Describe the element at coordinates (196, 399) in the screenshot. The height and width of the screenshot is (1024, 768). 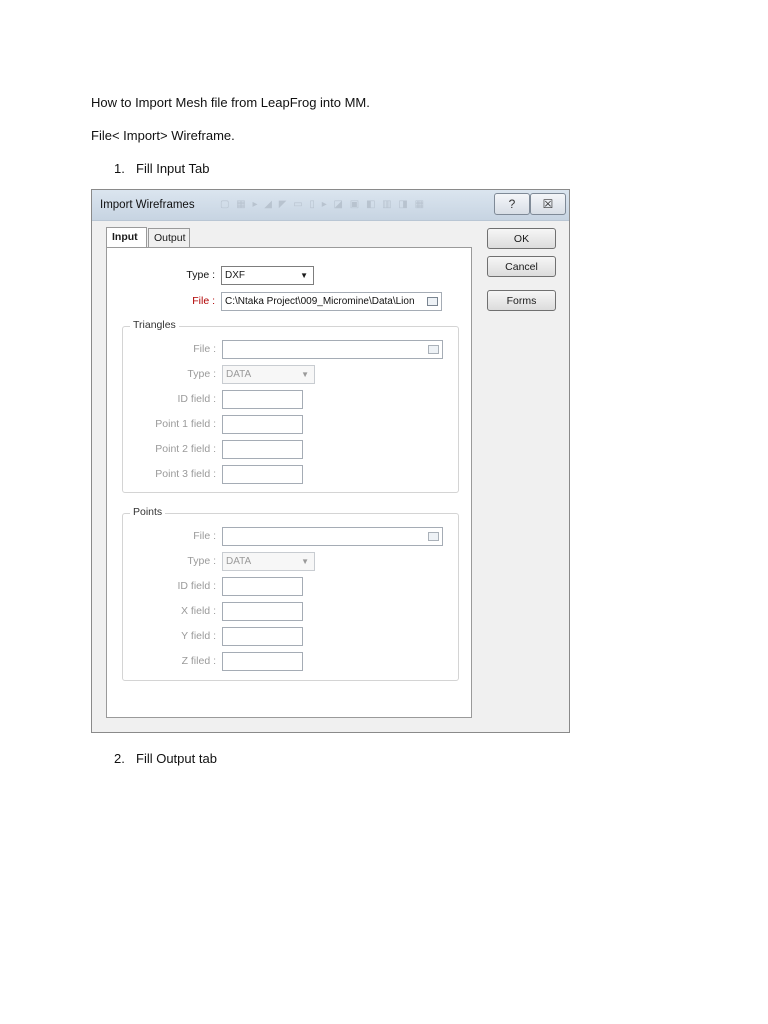
I see `triangles-id-field-label: ID field :` at that location.